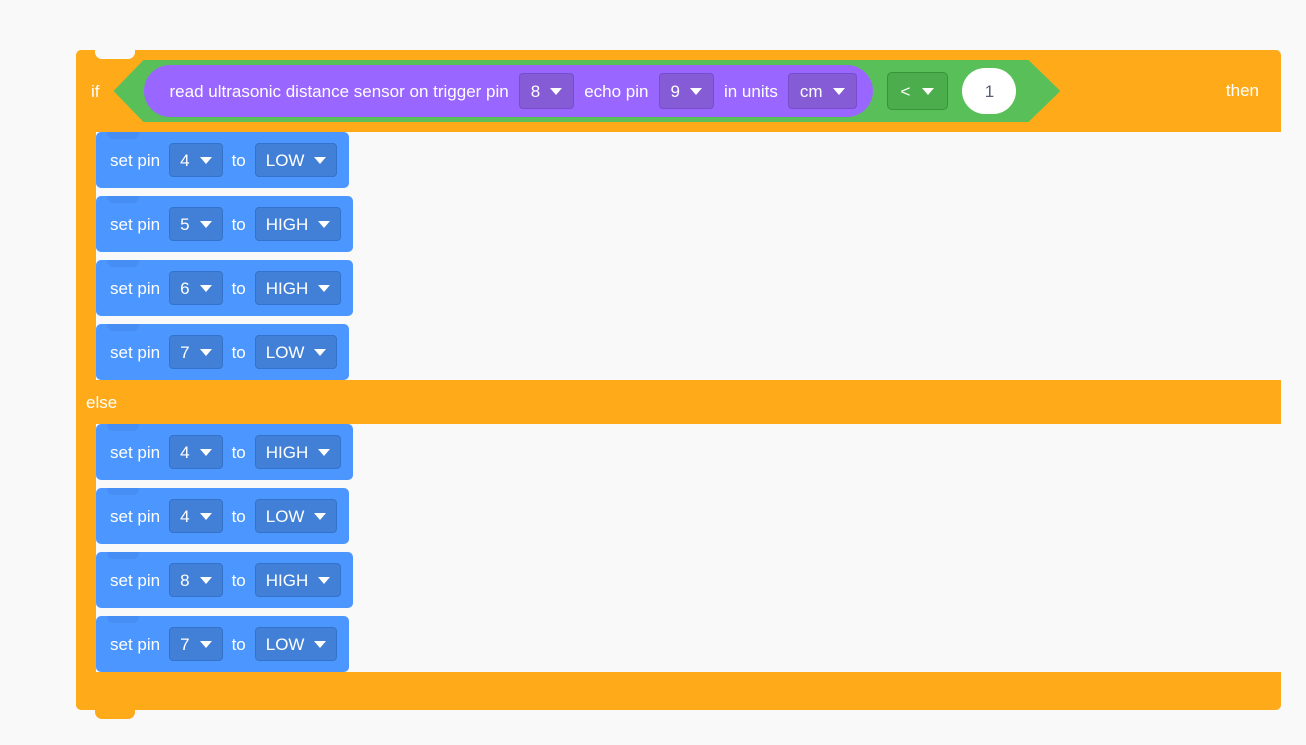 The width and height of the screenshot is (1306, 745). I want to click on if-block-footer, so click(678, 695).